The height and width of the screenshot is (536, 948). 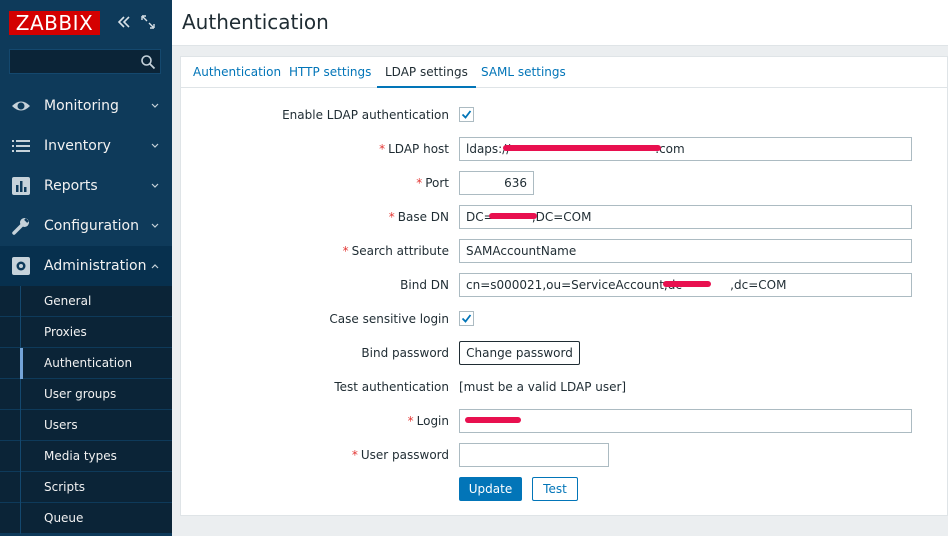 What do you see at coordinates (543, 387) in the screenshot?
I see `test-authentication-note: [must be a valid LDAP user]` at bounding box center [543, 387].